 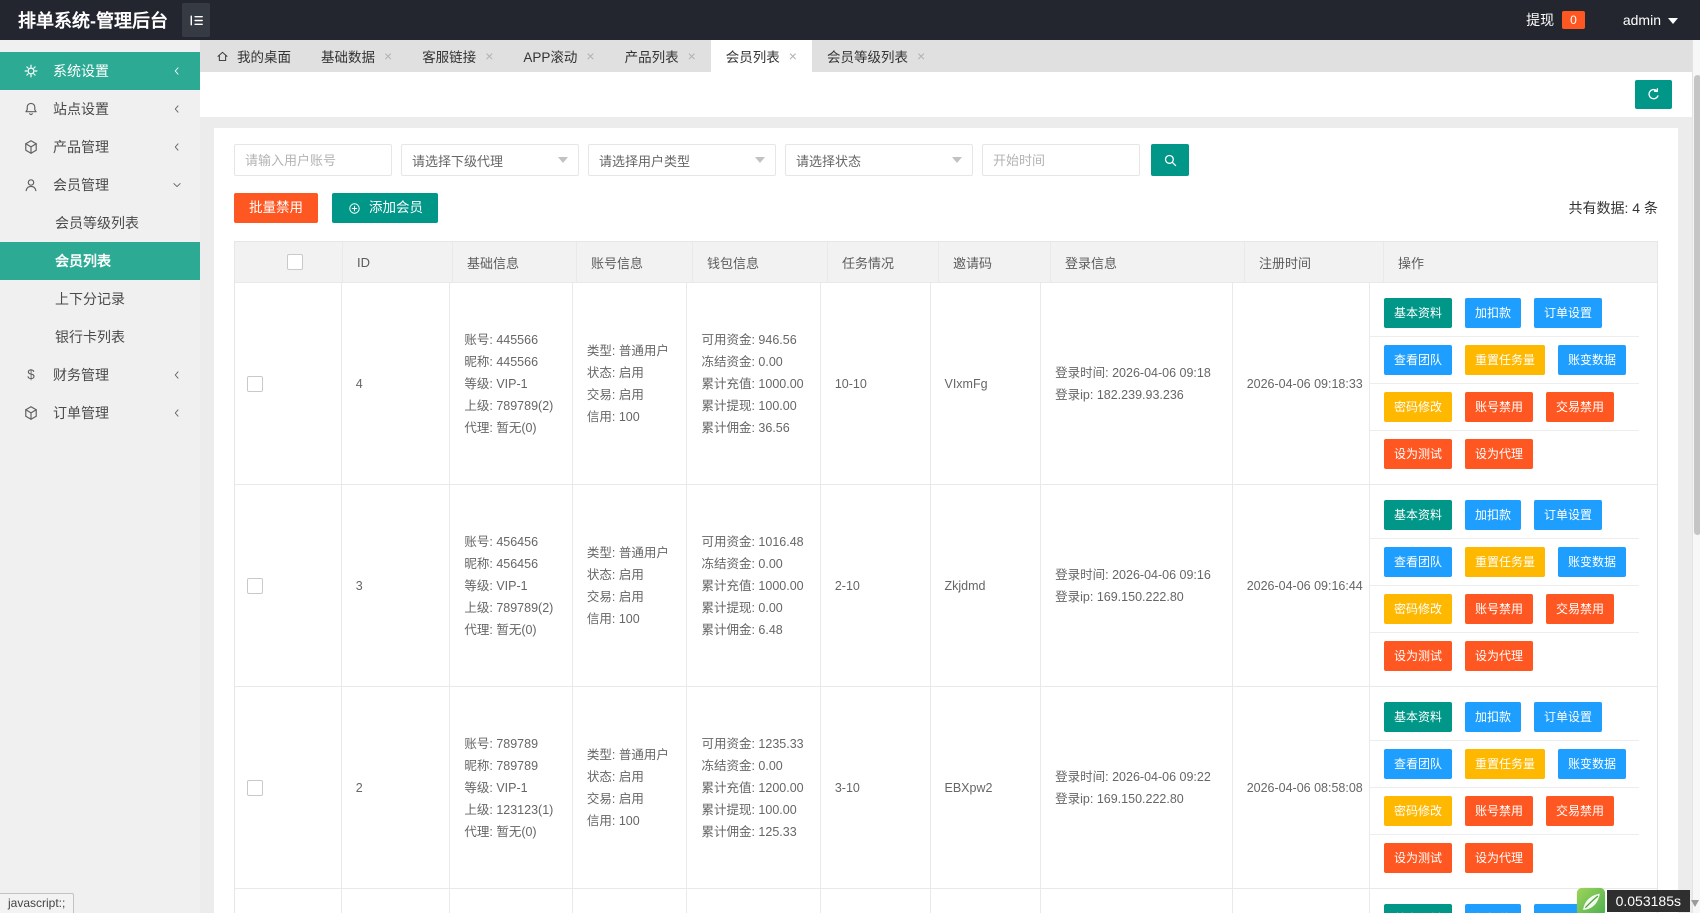 I want to click on tab-basic-data: 基础数据 ×, so click(x=356, y=56).